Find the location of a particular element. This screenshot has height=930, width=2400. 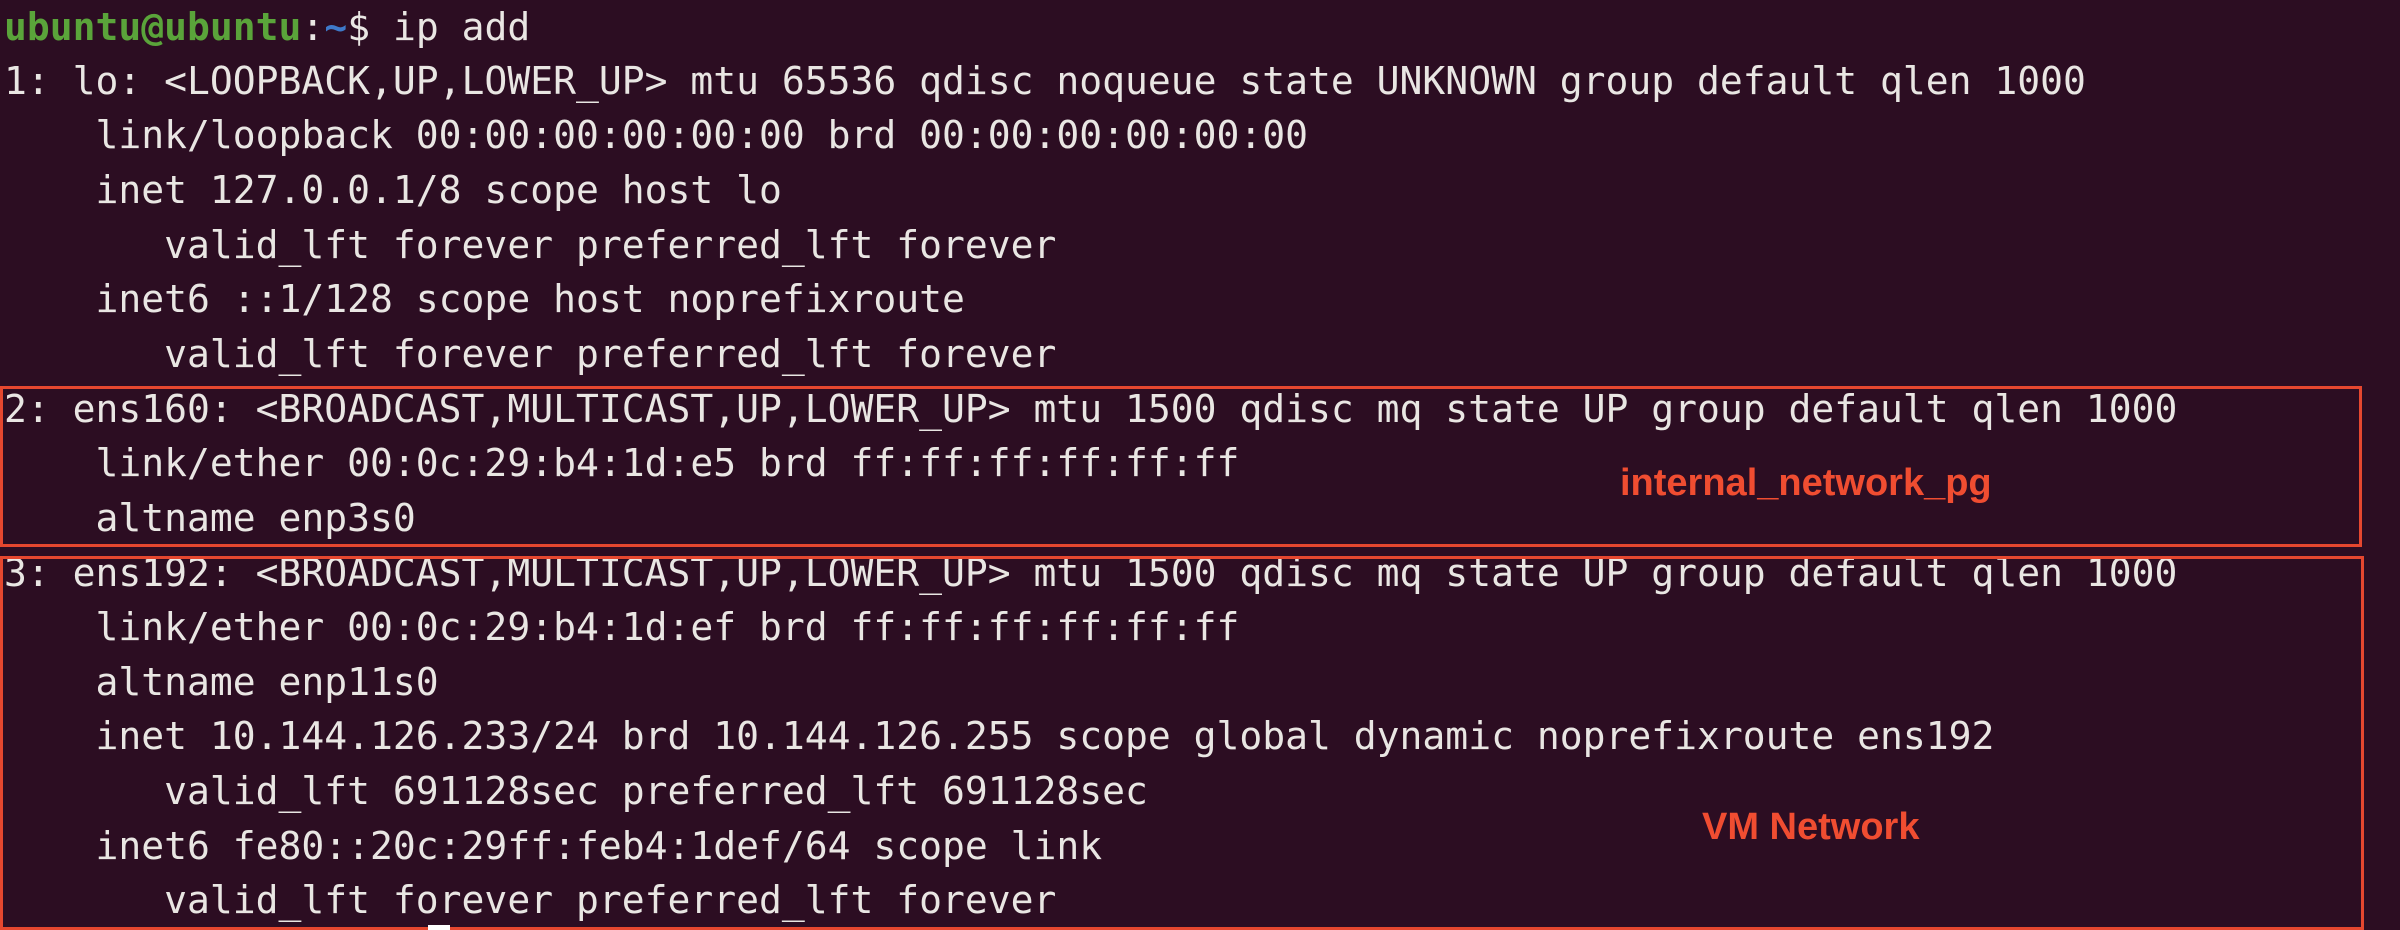

prompt-colon: : is located at coordinates (313, 27).